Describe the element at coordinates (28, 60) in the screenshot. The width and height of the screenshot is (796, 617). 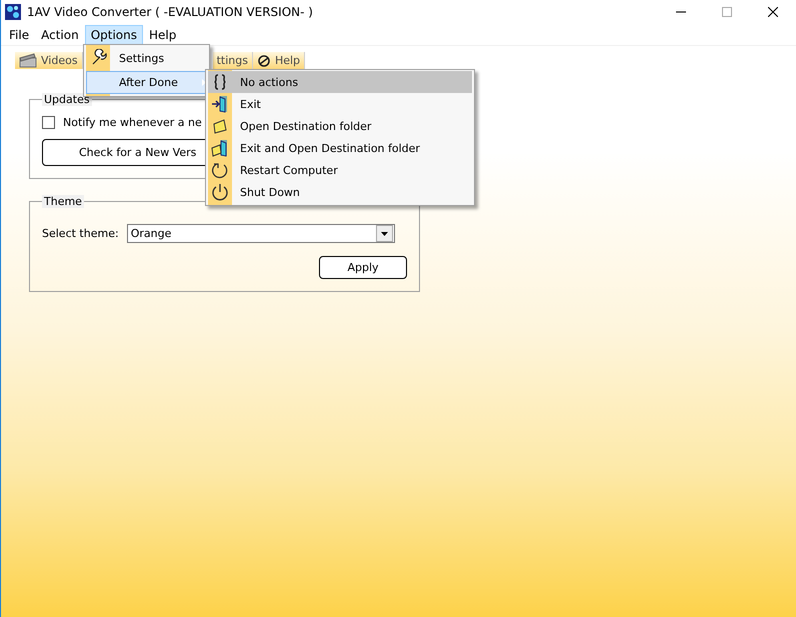
I see `clapperboard-icon` at that location.